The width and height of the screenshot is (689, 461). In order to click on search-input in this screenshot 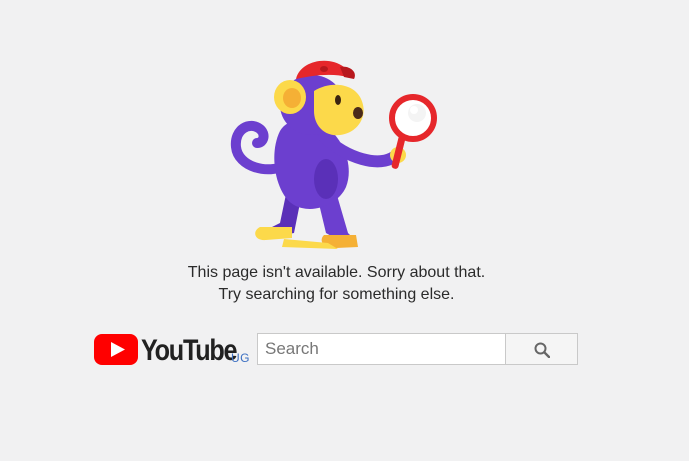, I will do `click(381, 349)`.